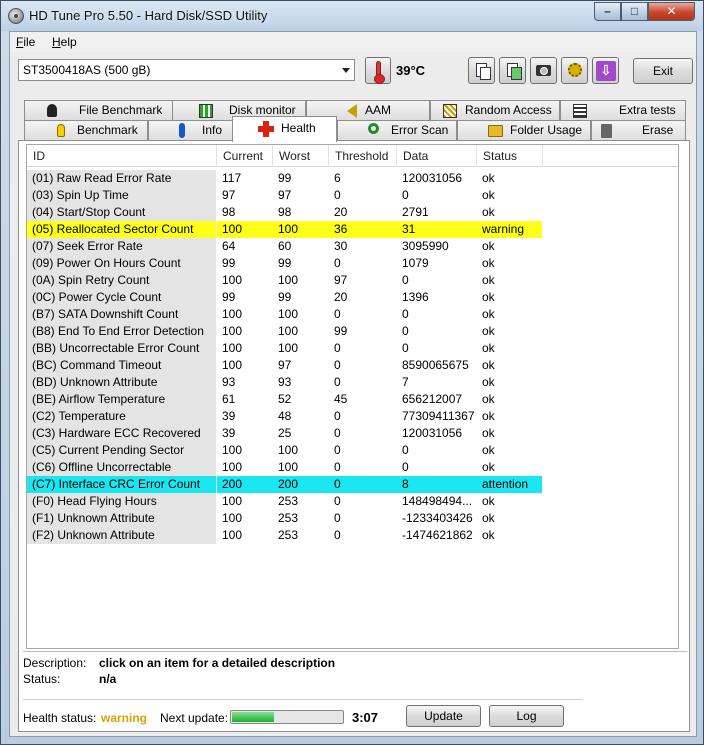 The width and height of the screenshot is (704, 745). What do you see at coordinates (425, 246) in the screenshot?
I see `cell-data: 3095990` at bounding box center [425, 246].